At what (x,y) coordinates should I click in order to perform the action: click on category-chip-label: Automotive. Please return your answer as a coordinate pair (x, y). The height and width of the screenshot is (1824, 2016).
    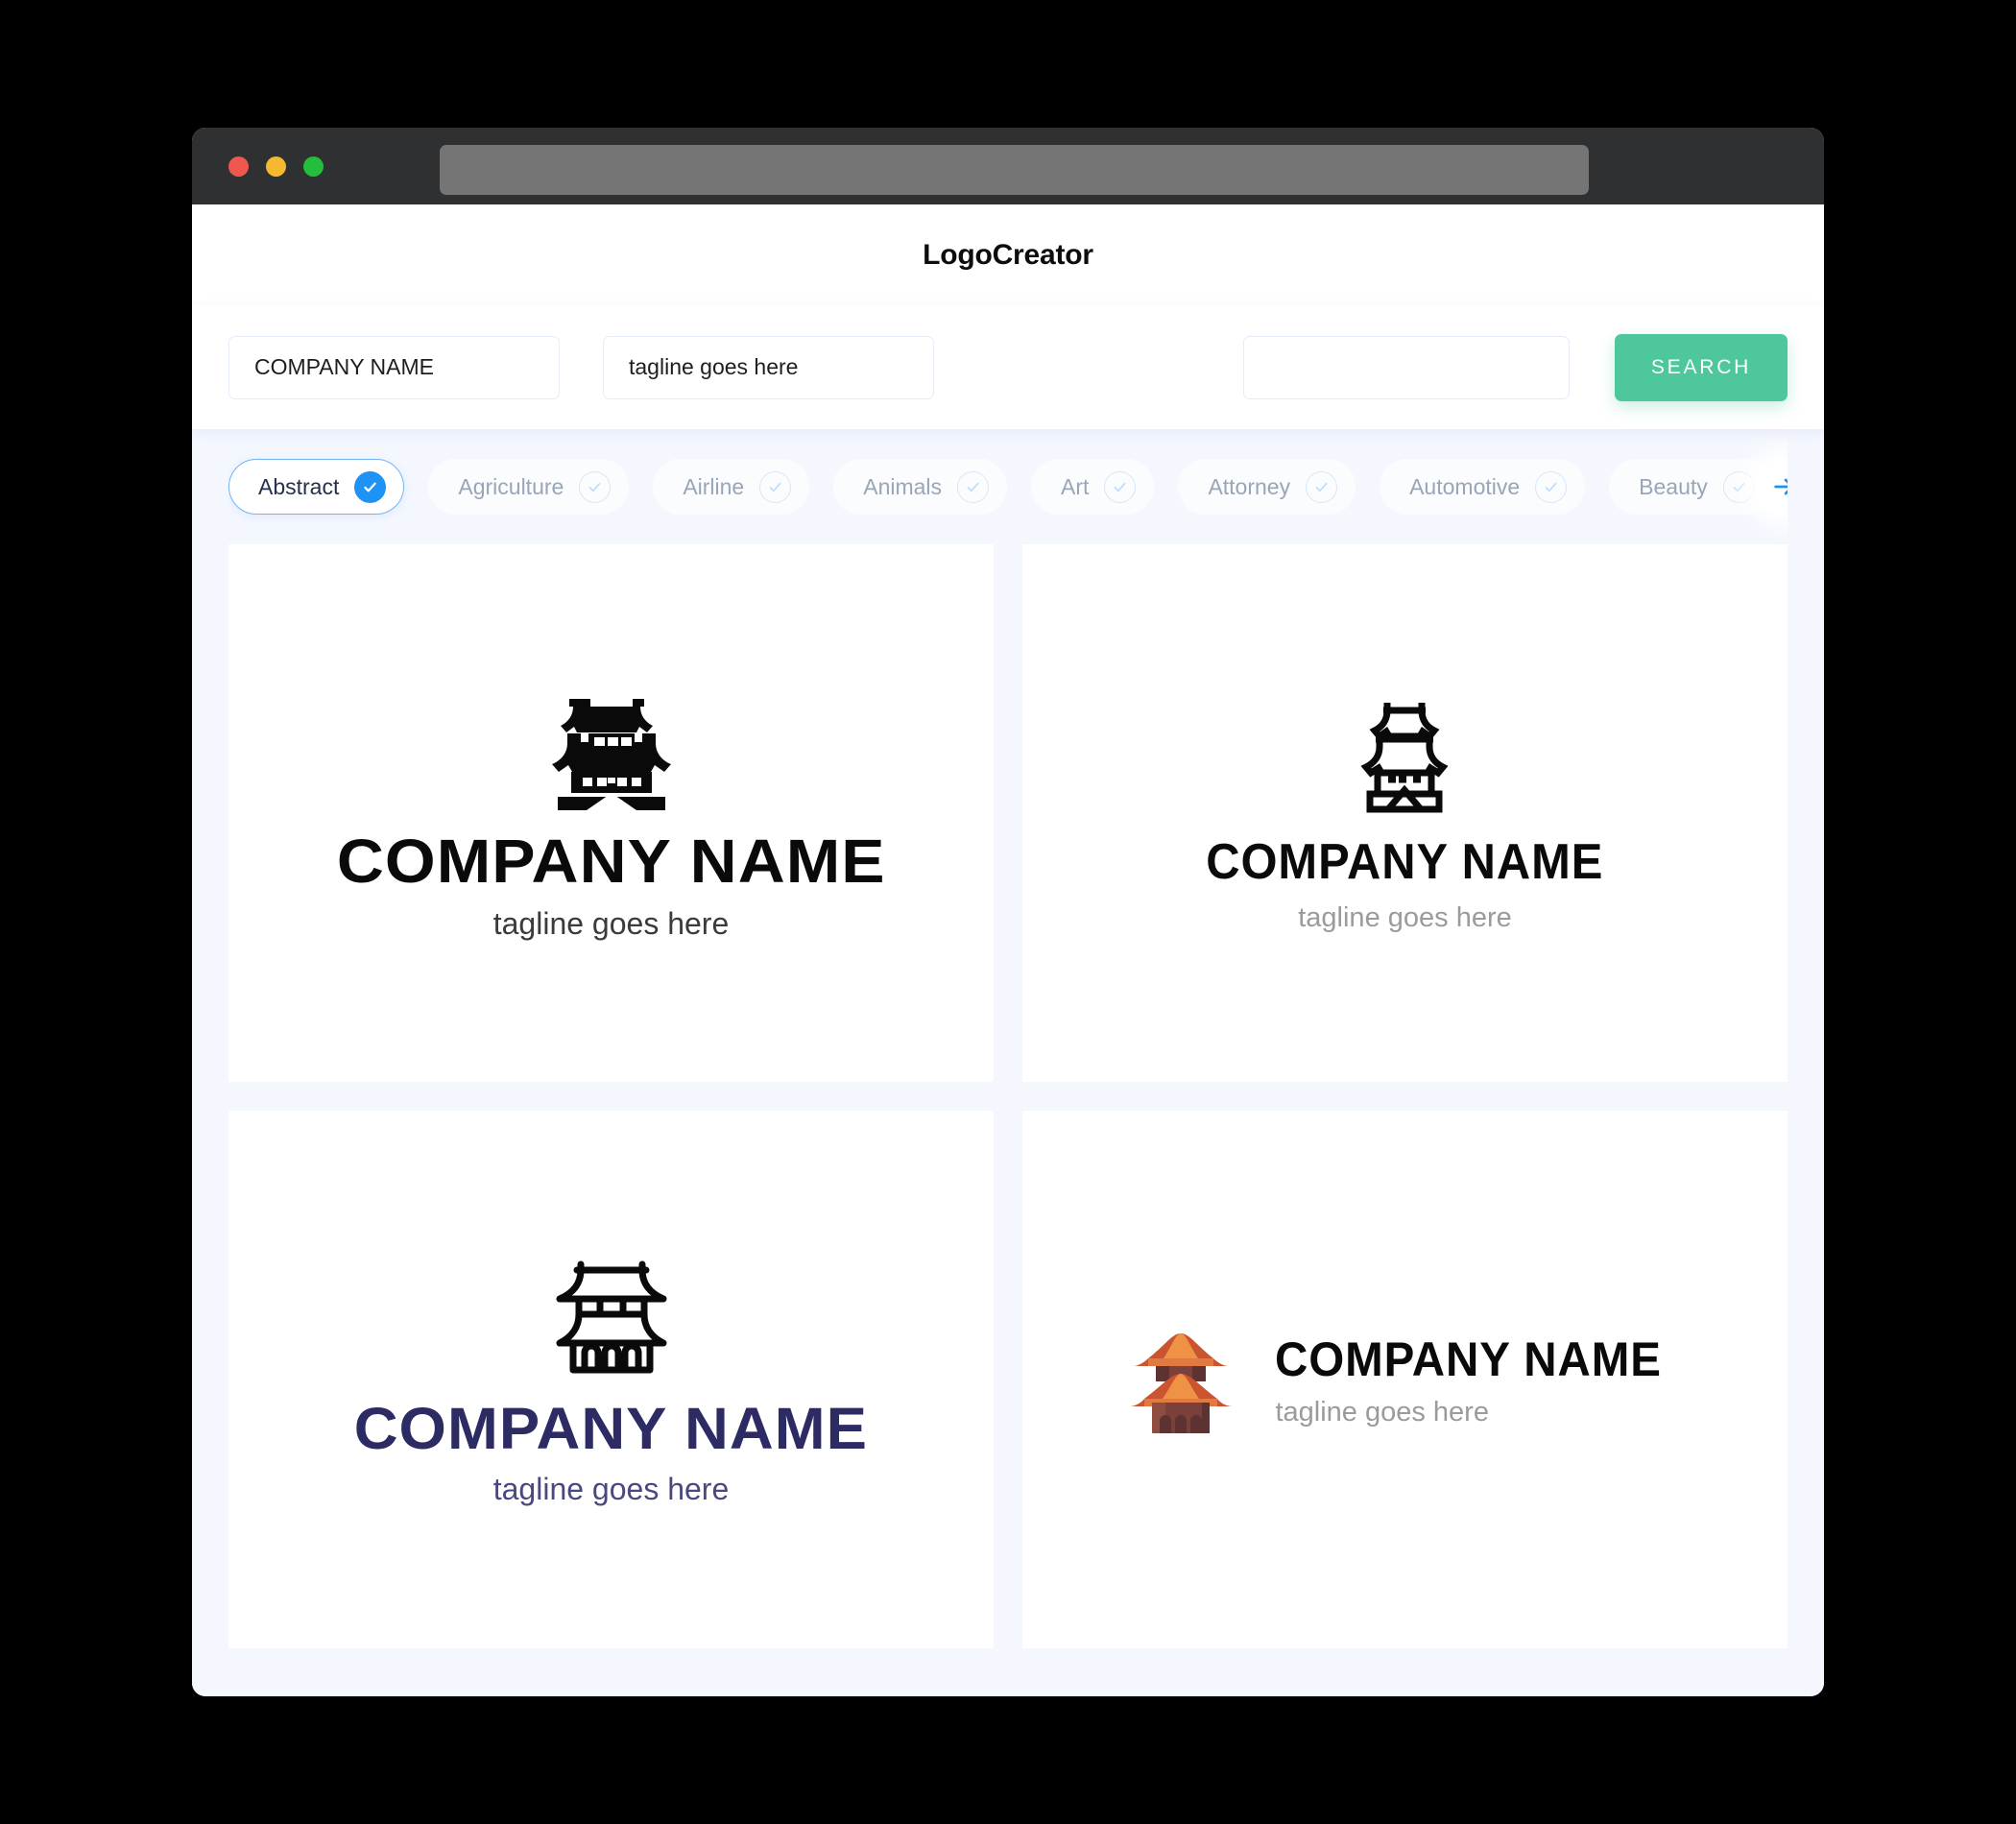
    Looking at the image, I should click on (1465, 486).